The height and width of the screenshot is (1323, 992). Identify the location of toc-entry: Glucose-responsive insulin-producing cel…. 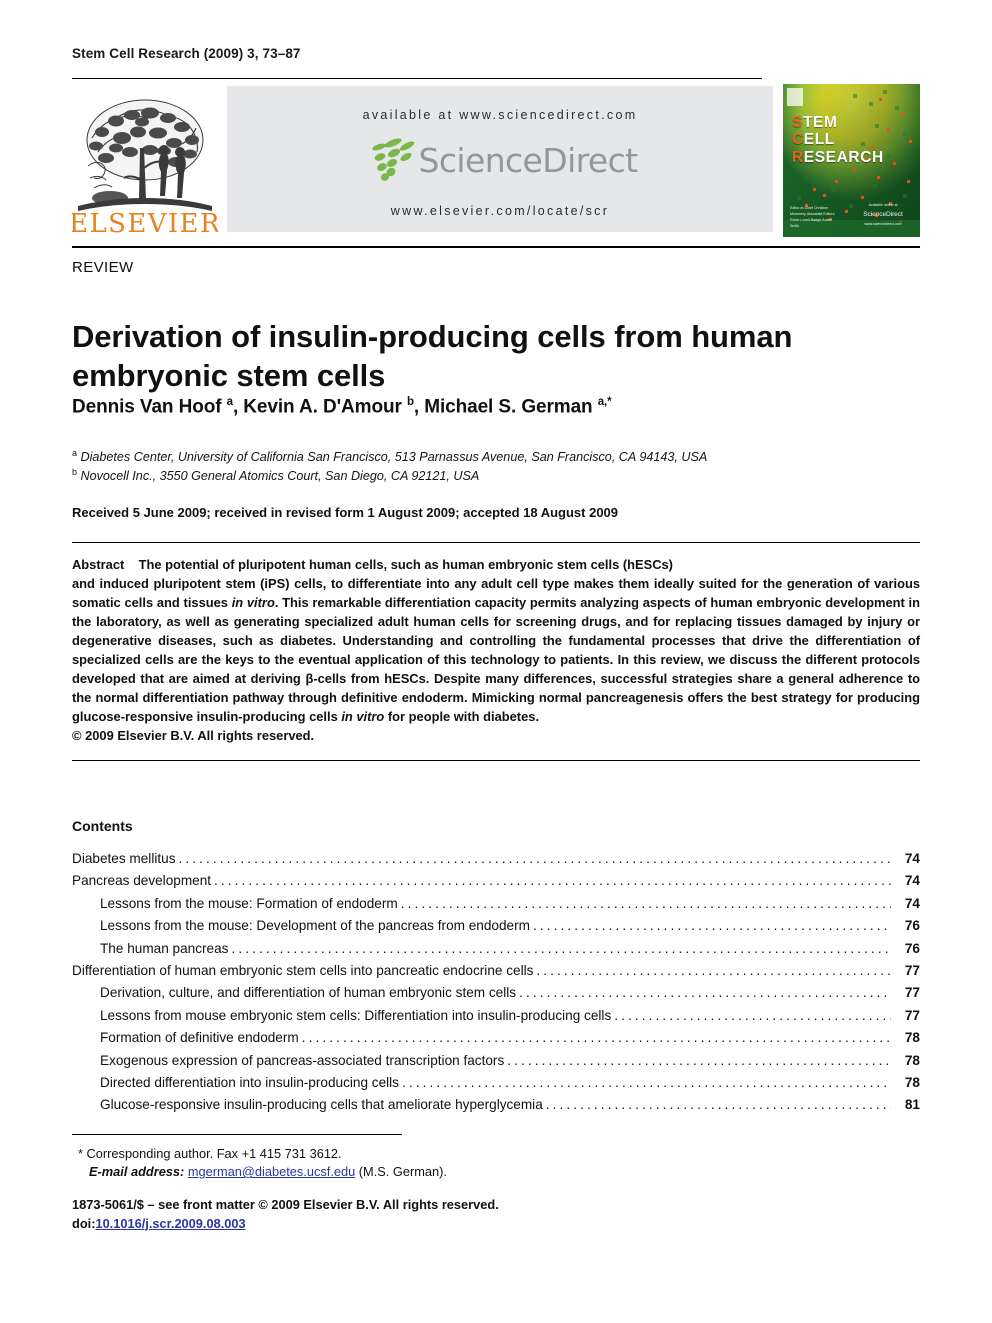
(496, 1109).